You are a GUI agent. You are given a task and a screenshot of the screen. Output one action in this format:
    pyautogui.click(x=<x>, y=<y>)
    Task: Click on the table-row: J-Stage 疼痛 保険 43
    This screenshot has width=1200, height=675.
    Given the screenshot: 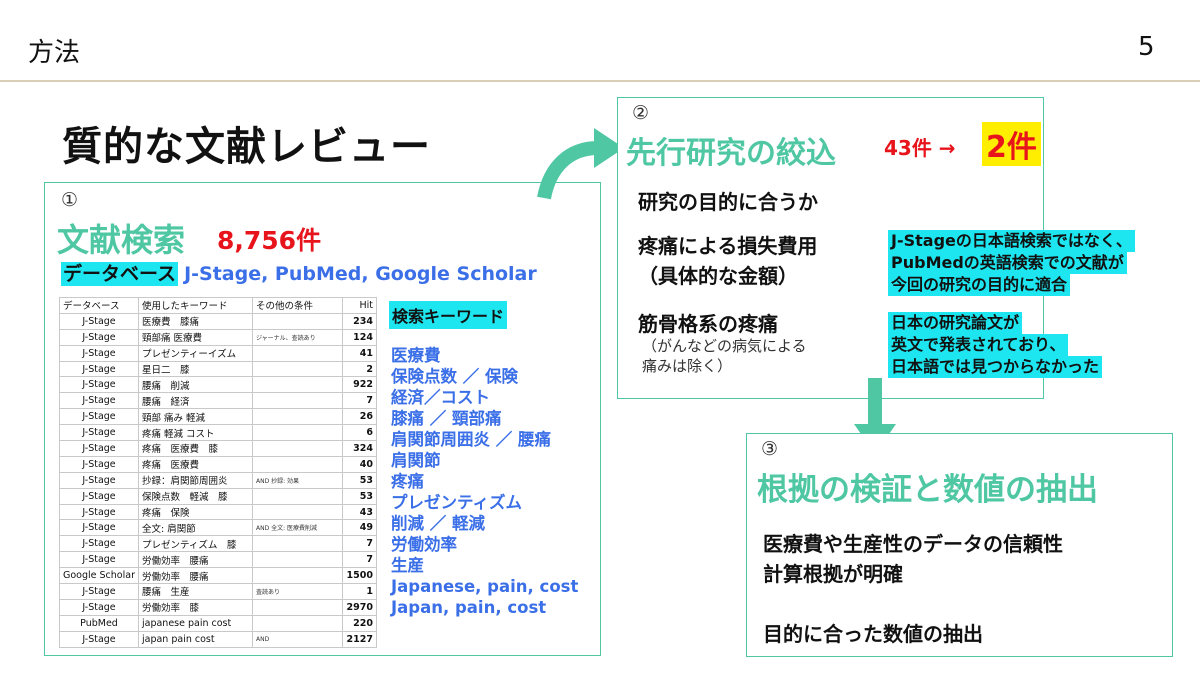 What is the action you would take?
    pyautogui.click(x=218, y=512)
    